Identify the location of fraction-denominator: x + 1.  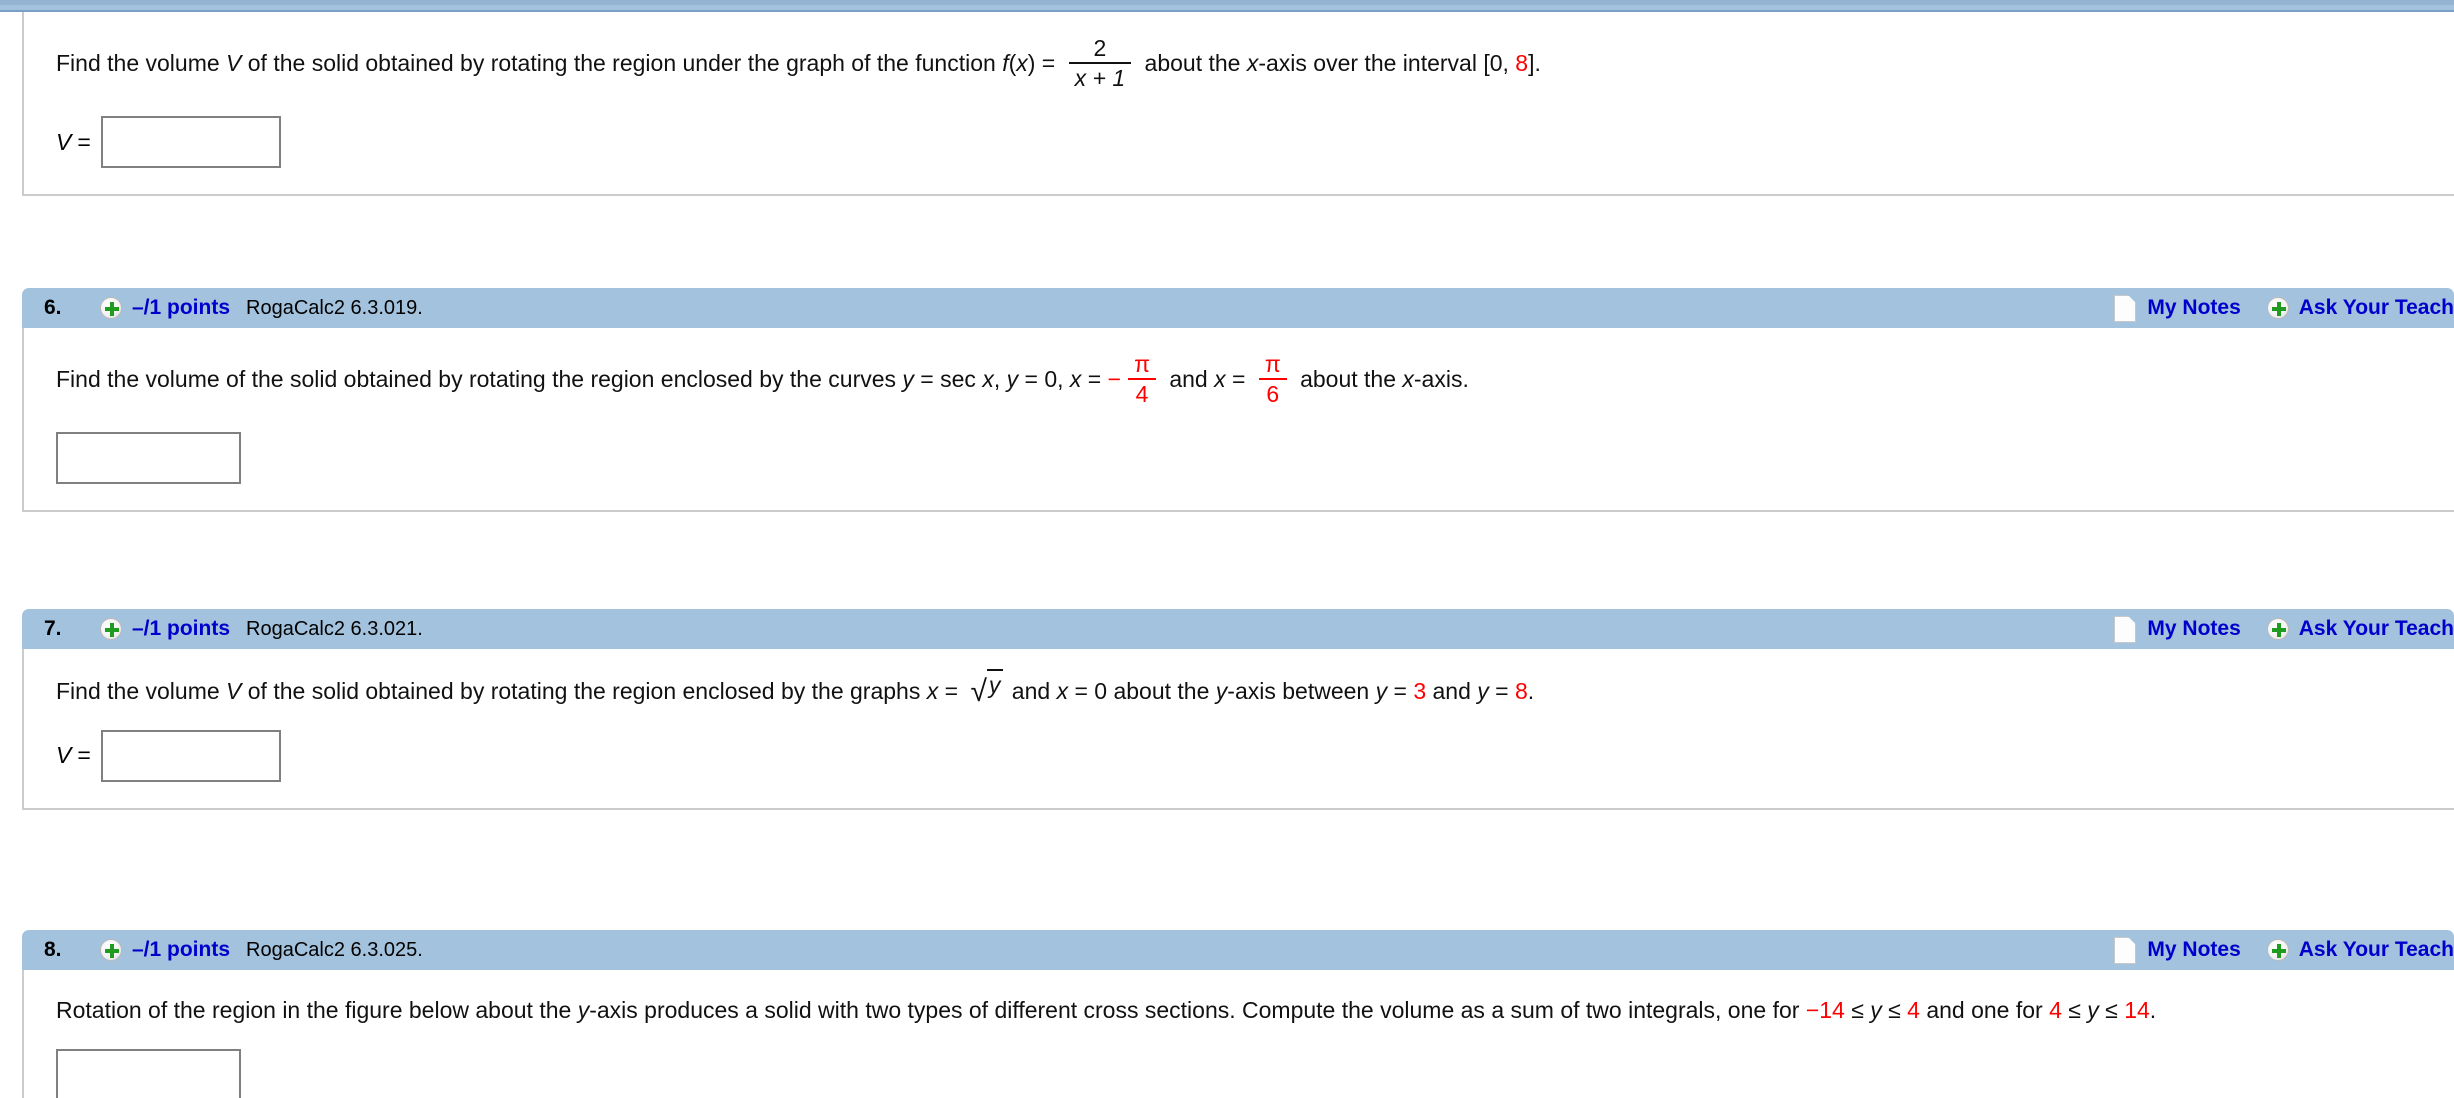
(1100, 78).